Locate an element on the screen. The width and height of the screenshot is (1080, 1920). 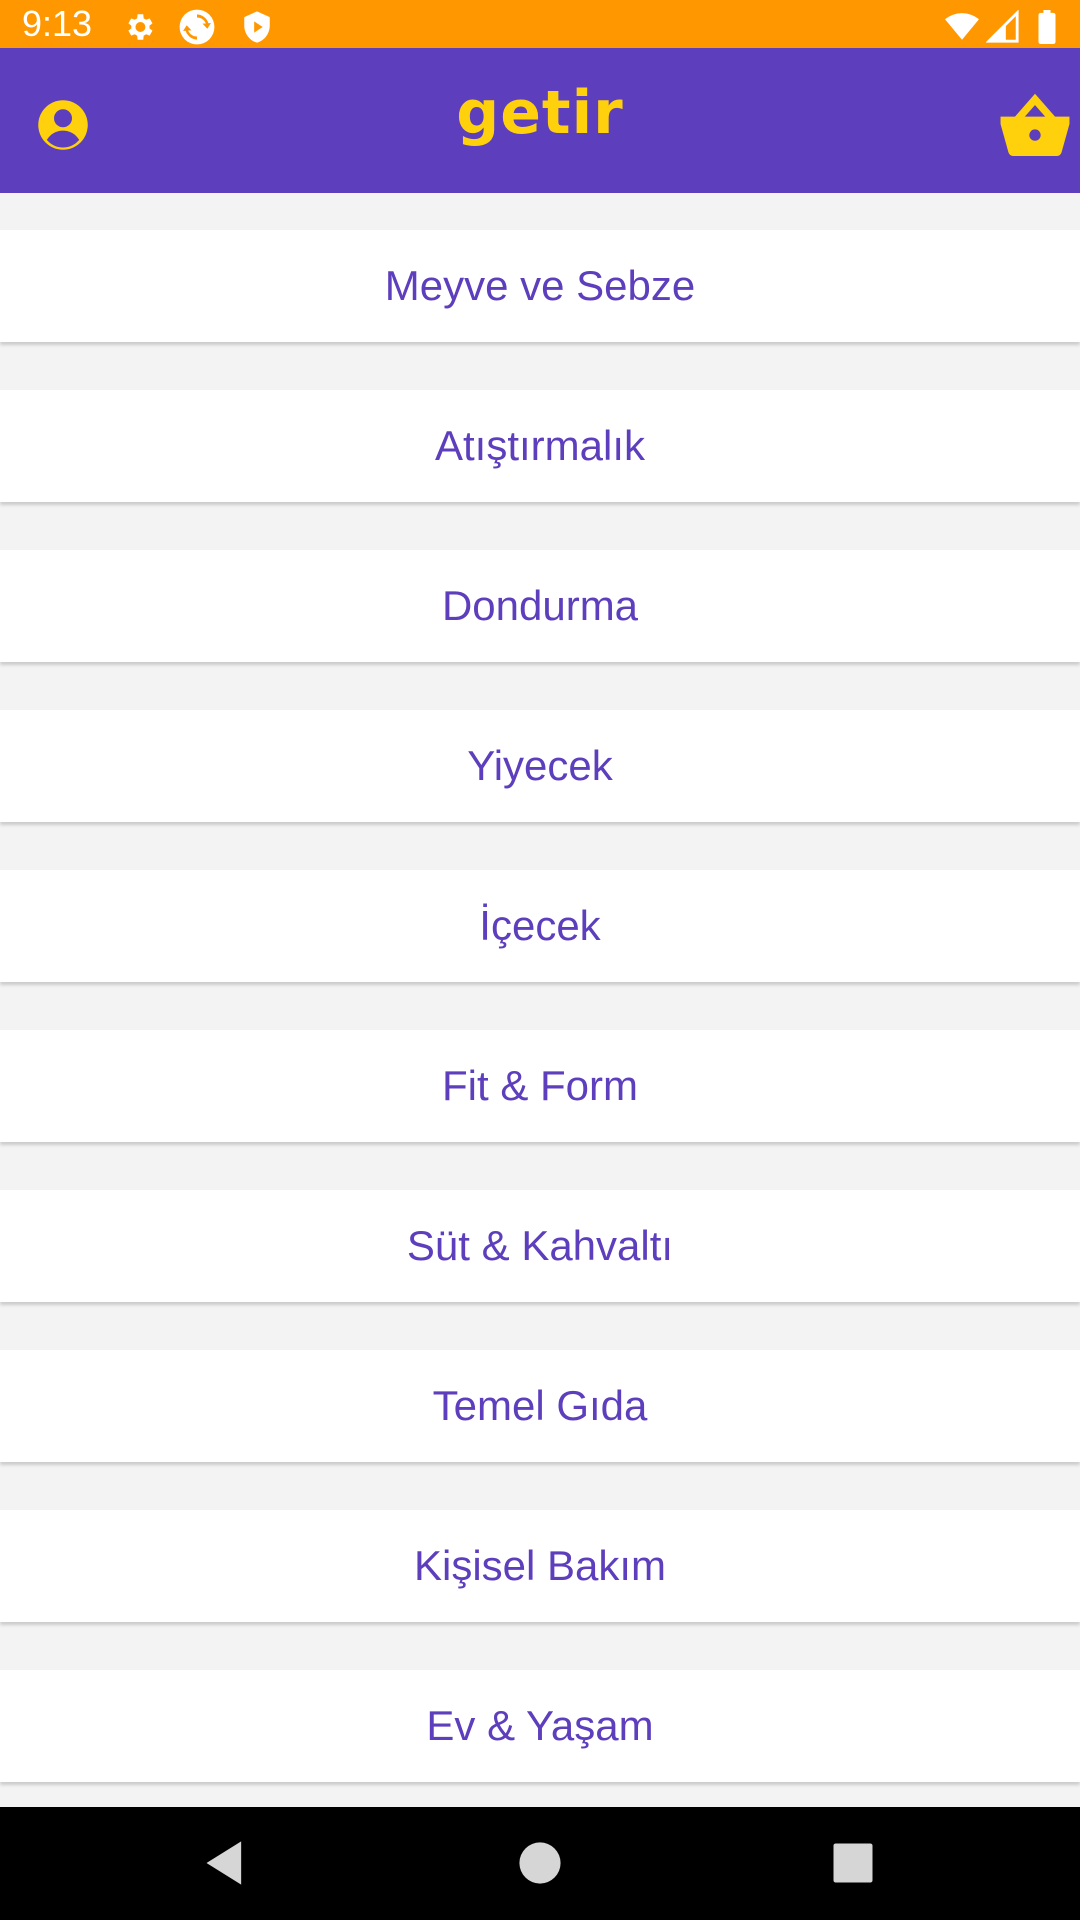
category-label: Meyve ve Sebze is located at coordinates (540, 285).